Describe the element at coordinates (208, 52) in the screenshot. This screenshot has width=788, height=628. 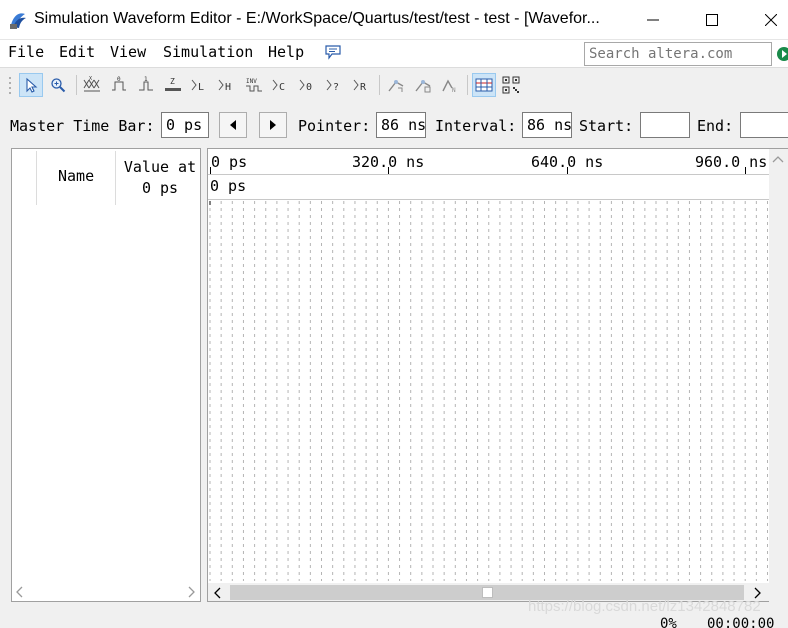
I see `menu-simulation: Simulation` at that location.